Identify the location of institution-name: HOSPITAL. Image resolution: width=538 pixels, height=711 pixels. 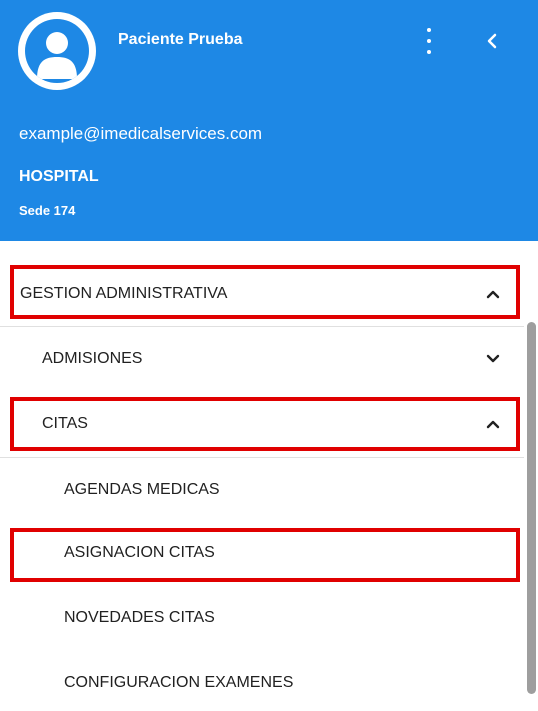
(59, 176).